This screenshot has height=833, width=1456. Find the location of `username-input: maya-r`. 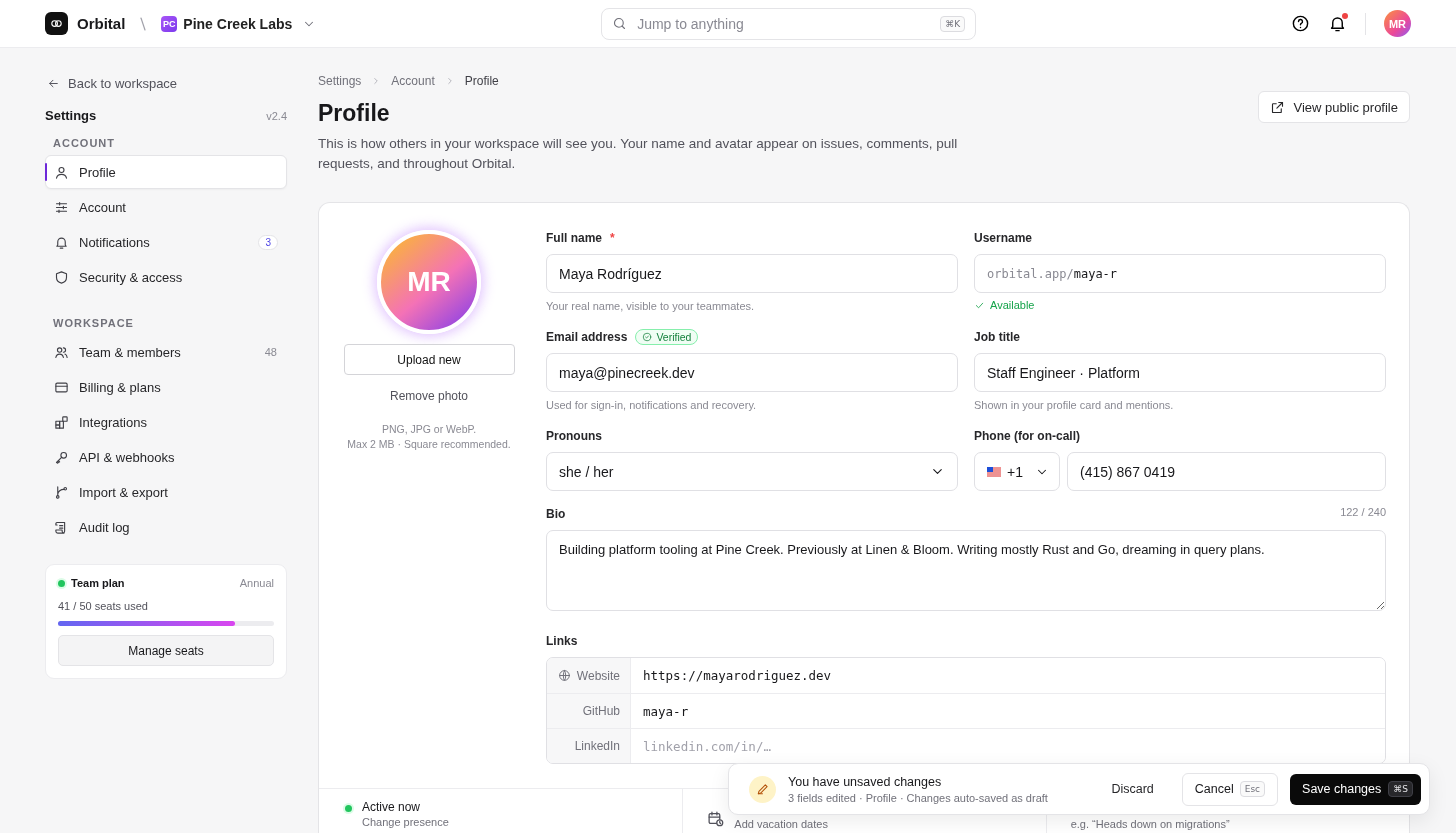

username-input: maya-r is located at coordinates (1223, 273).